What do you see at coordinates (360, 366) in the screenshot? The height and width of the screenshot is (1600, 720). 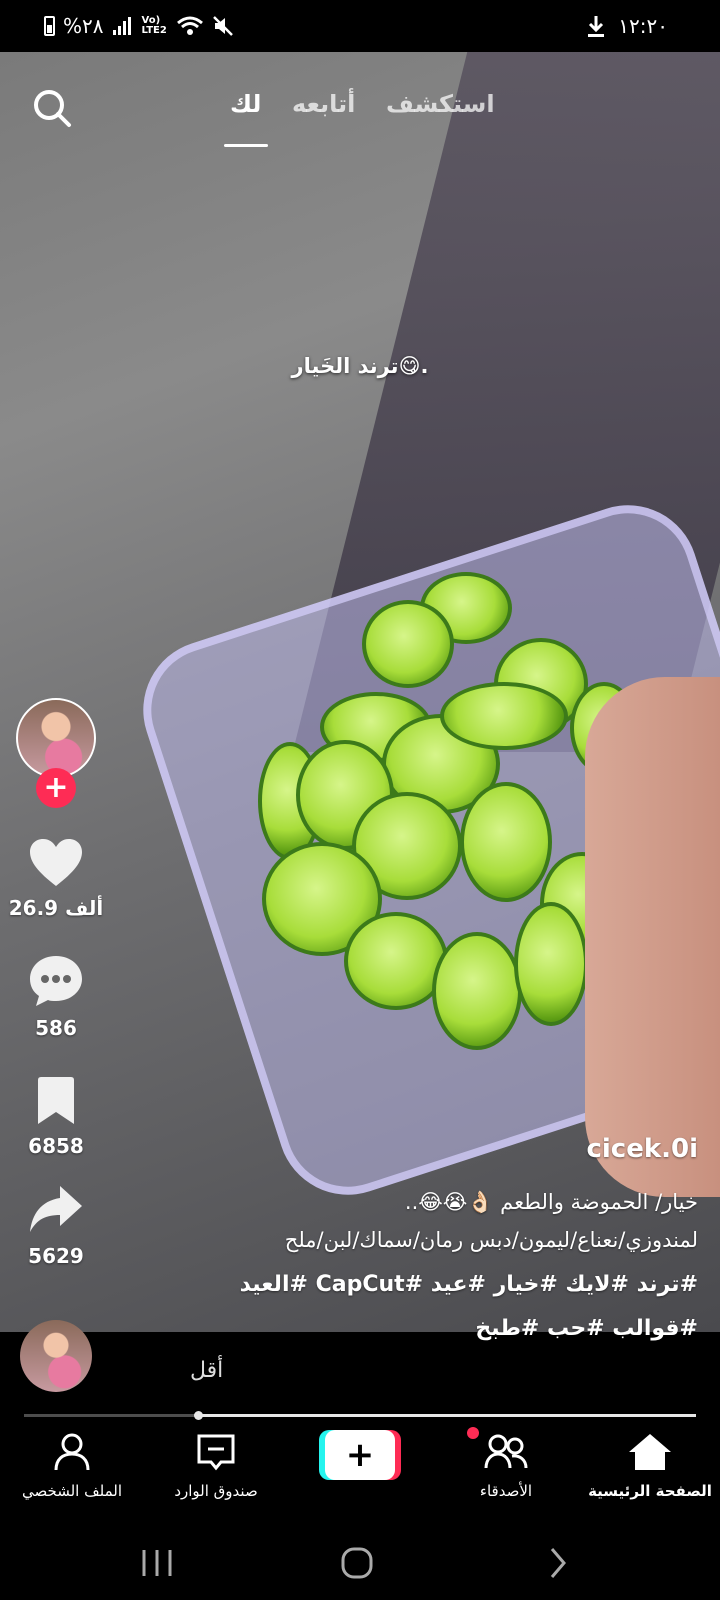 I see `video-overlay-text: ترند الخَيار😋.` at bounding box center [360, 366].